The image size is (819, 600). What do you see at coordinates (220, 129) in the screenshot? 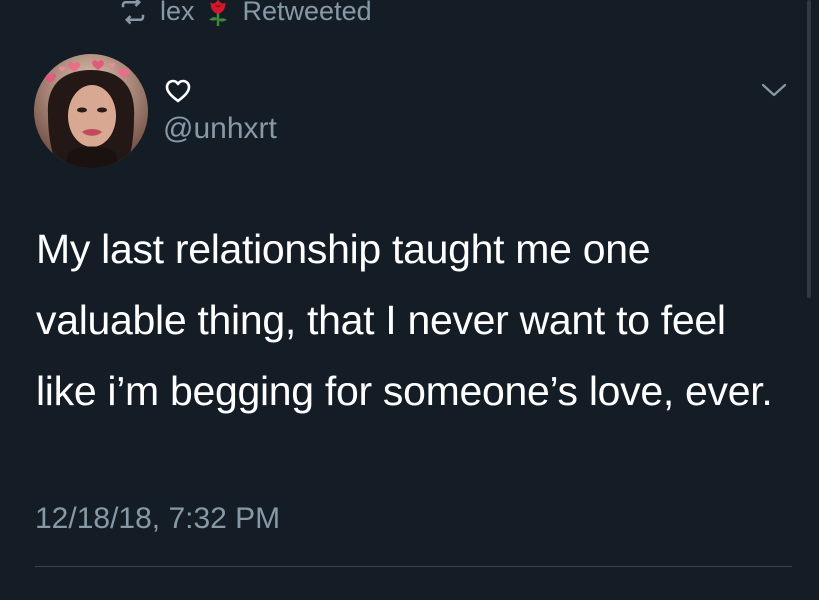
I see `author-handle: @unhxrt` at bounding box center [220, 129].